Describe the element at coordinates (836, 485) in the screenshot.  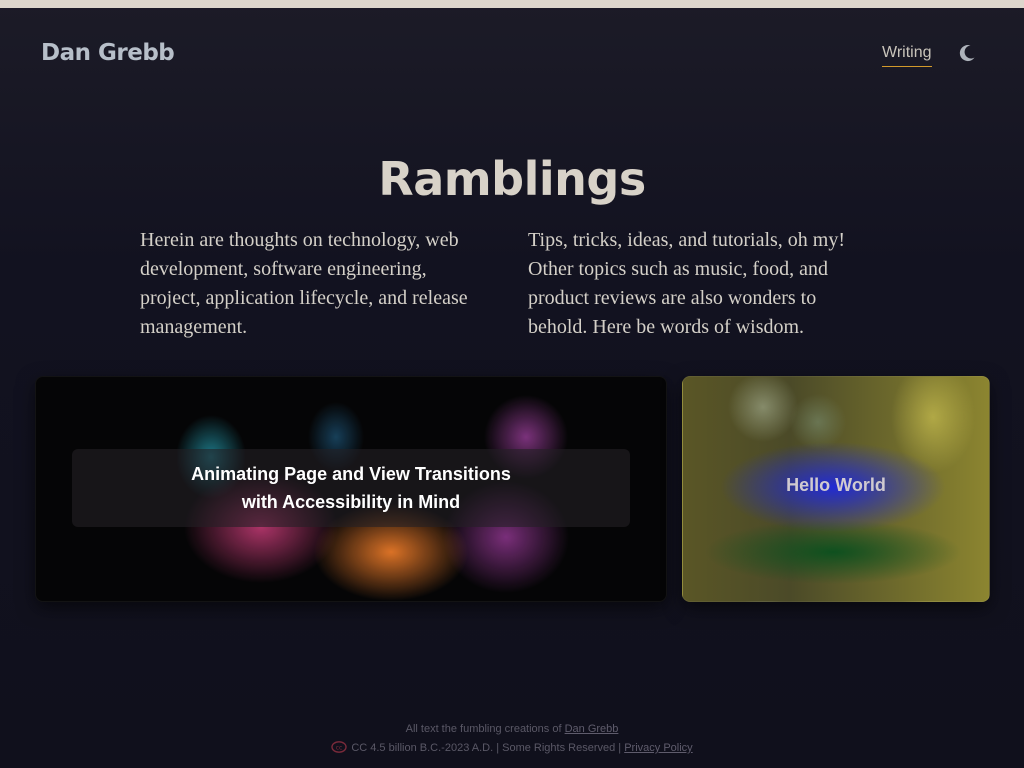
I see `post-card-title: Hello World` at that location.